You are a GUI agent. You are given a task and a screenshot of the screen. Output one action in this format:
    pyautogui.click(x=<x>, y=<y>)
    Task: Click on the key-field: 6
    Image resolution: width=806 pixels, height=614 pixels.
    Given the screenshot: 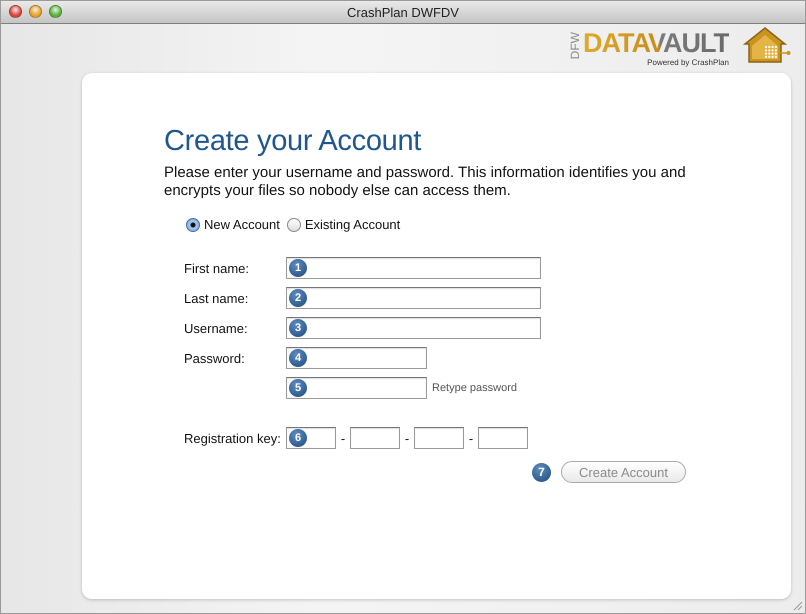 What is the action you would take?
    pyautogui.click(x=311, y=438)
    